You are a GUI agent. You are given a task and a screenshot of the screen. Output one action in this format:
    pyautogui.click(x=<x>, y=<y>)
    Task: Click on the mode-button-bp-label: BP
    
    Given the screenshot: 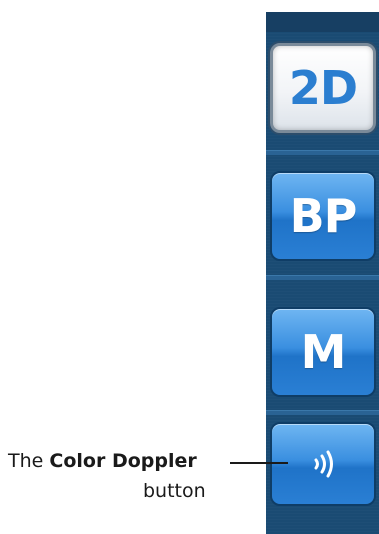 What is the action you would take?
    pyautogui.click(x=323, y=216)
    